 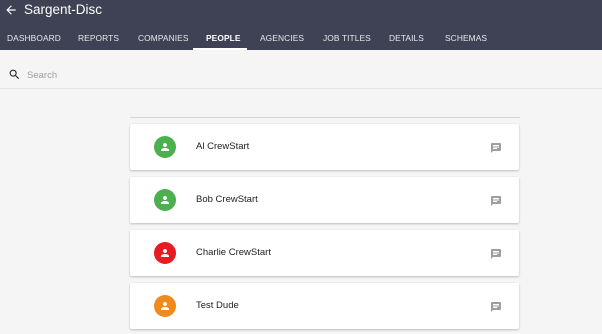 What do you see at coordinates (34, 38) in the screenshot?
I see `tab-dashboard: DASHBOARD` at bounding box center [34, 38].